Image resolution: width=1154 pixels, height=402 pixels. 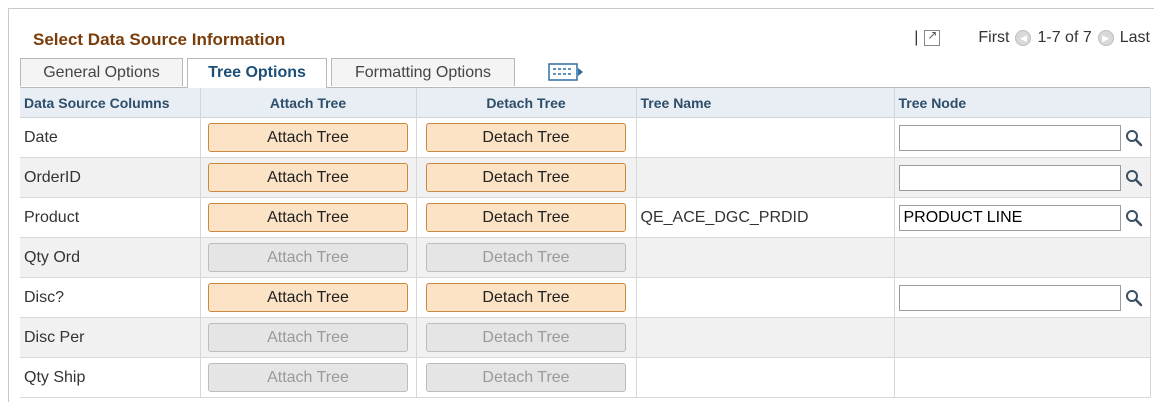 What do you see at coordinates (1105, 38) in the screenshot?
I see `next-icon: ▶` at bounding box center [1105, 38].